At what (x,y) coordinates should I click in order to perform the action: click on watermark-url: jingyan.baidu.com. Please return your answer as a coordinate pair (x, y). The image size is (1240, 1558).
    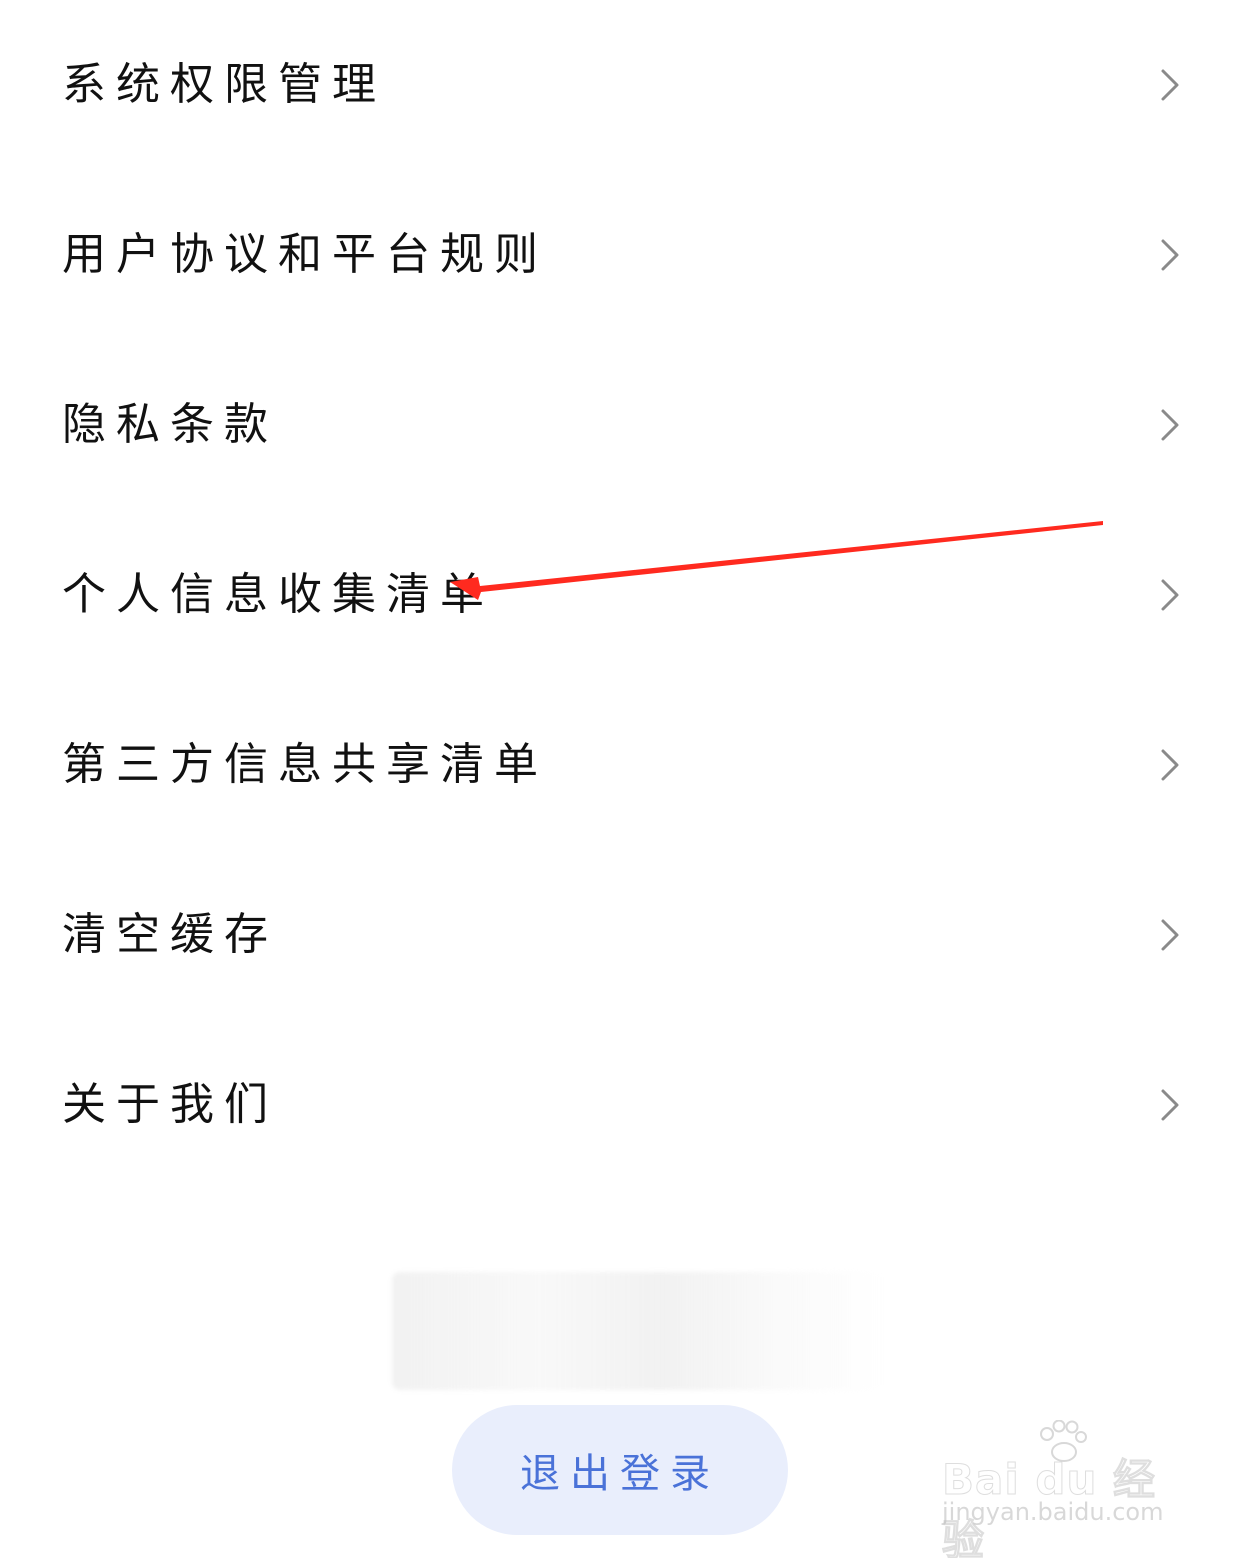
    Looking at the image, I should click on (1053, 1512).